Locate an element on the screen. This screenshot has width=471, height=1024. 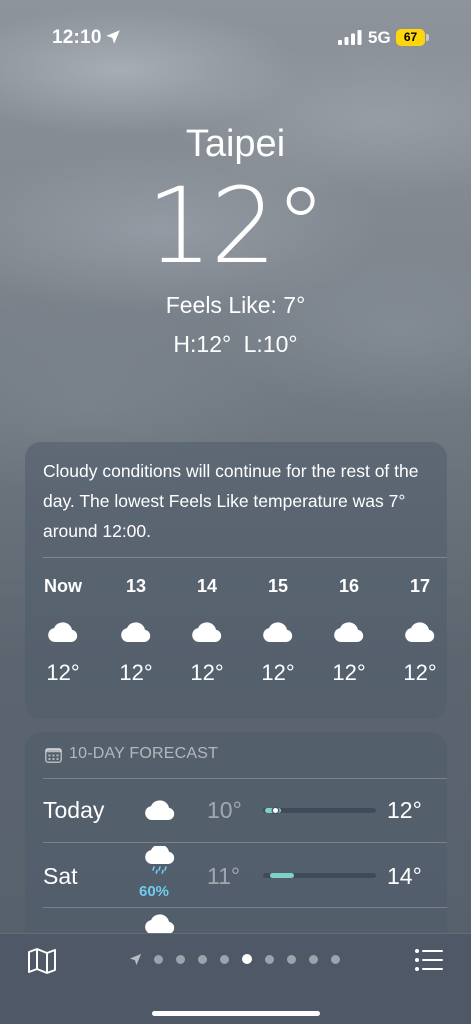
page-dot-active is located at coordinates (247, 959).